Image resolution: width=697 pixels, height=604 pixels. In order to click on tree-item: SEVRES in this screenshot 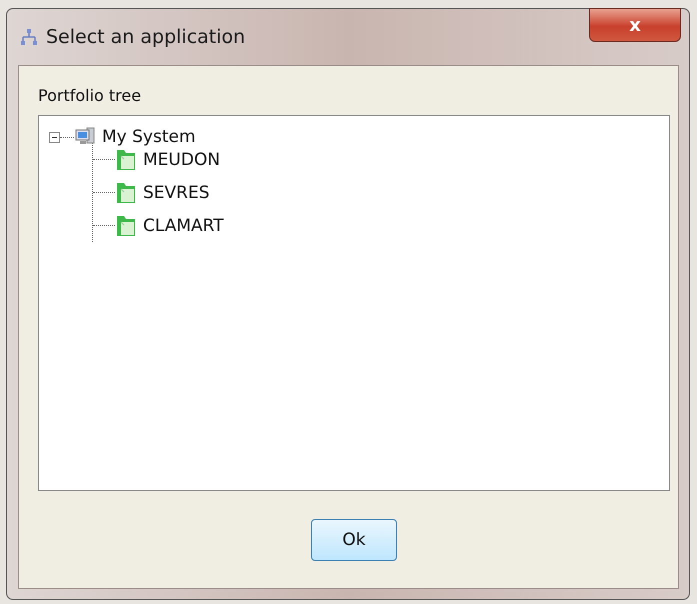, I will do `click(176, 192)`.